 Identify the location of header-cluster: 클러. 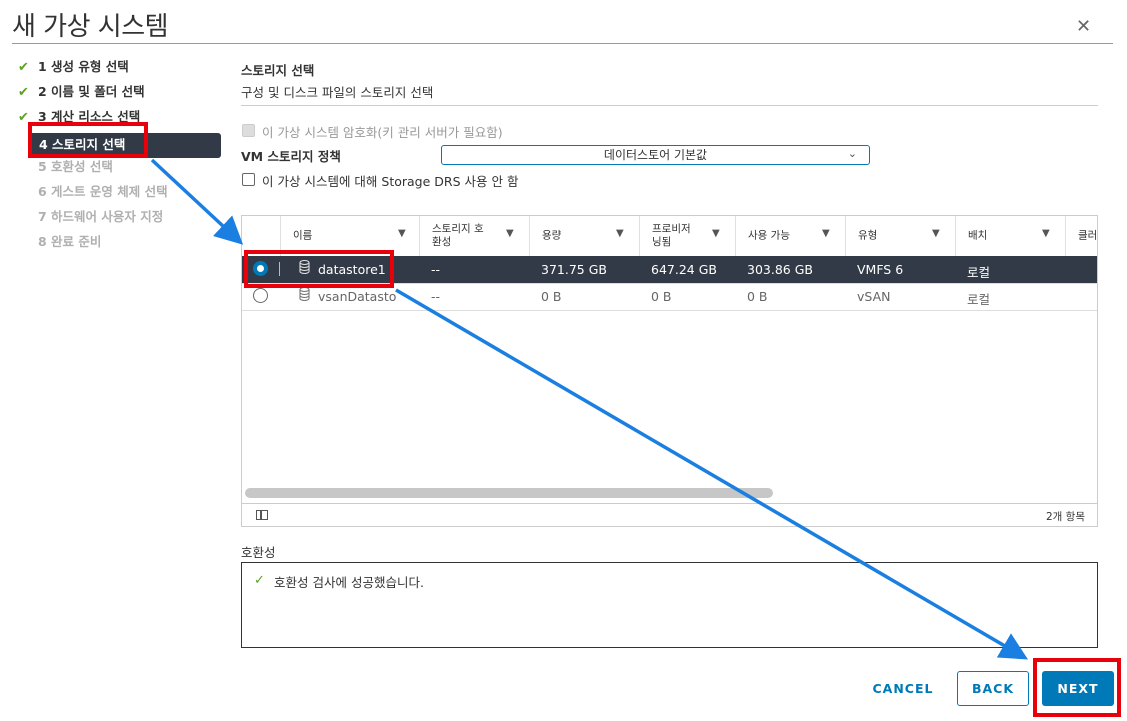
(1081, 236).